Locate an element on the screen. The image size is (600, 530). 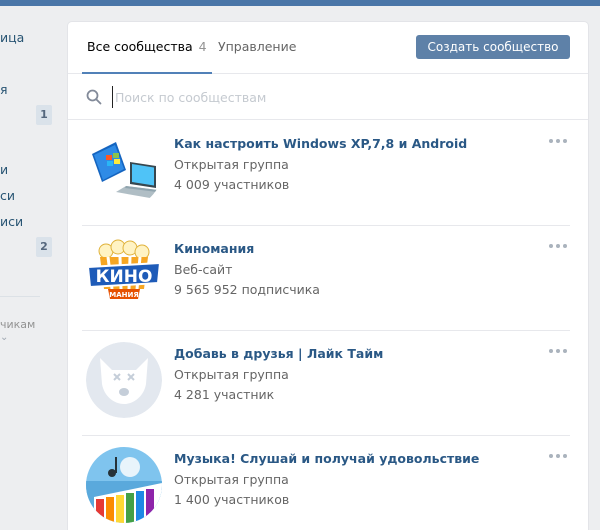
sidebar-item-page: ица is located at coordinates (12, 38).